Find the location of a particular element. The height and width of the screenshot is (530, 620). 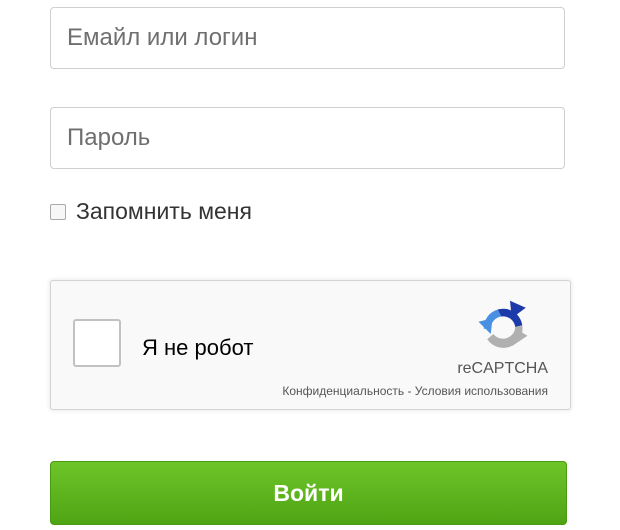

recaptcha-label: Я не робот is located at coordinates (198, 347).